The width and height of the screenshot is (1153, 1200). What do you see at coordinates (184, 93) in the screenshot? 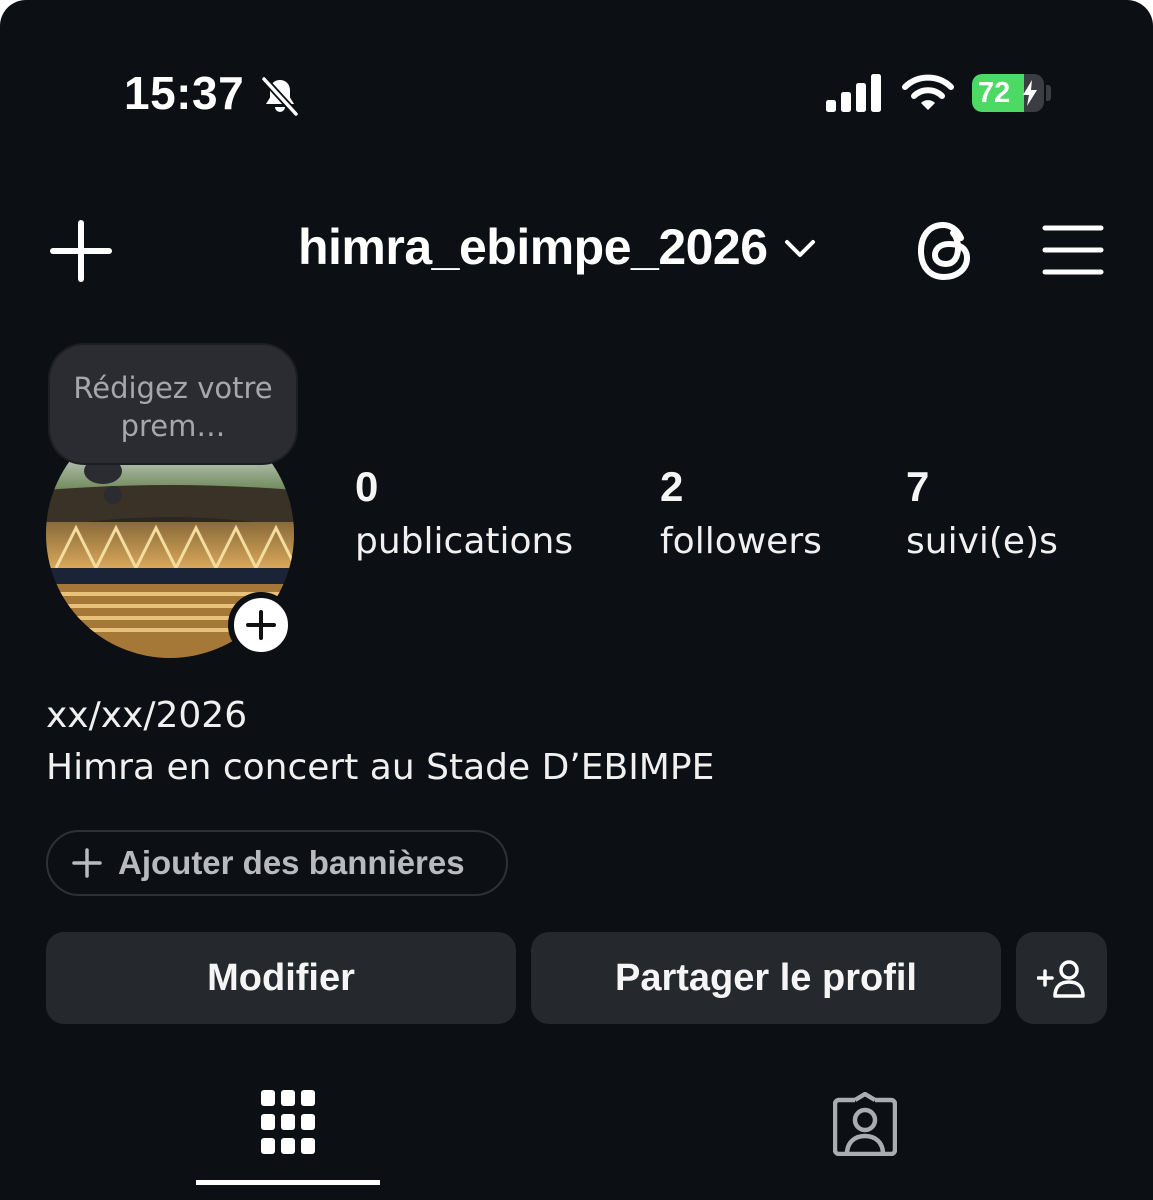
I see `status-time: 15:37` at bounding box center [184, 93].